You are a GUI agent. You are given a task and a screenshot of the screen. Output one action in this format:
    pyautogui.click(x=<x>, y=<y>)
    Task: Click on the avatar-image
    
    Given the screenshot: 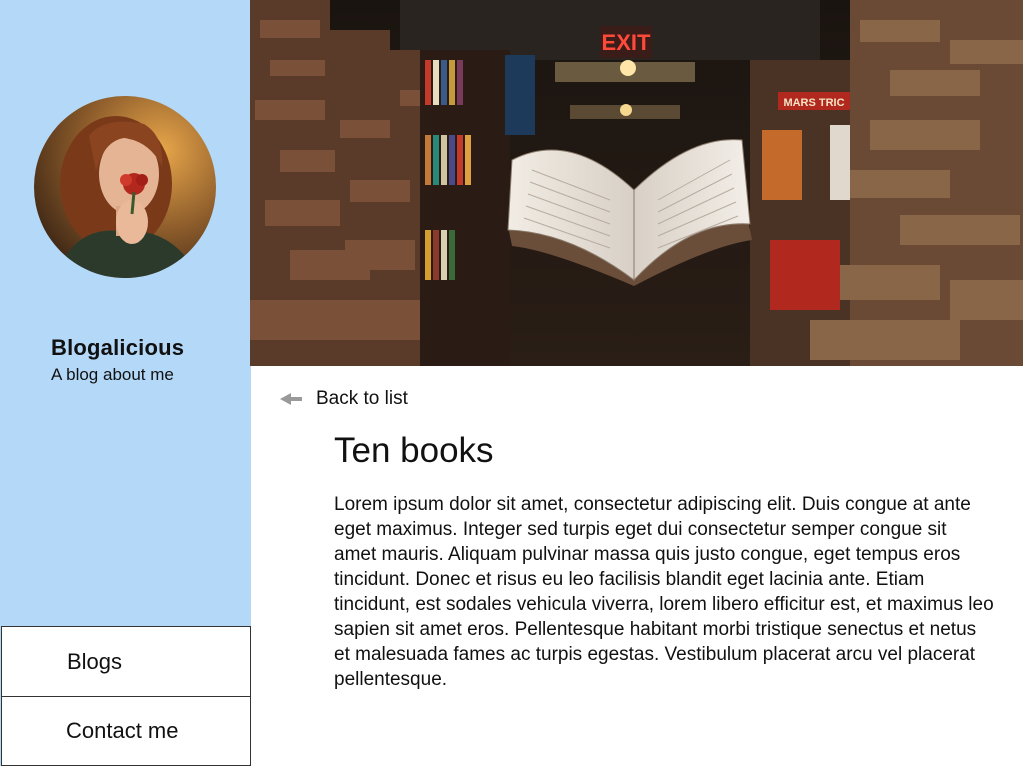 What is the action you would take?
    pyautogui.click(x=125, y=187)
    